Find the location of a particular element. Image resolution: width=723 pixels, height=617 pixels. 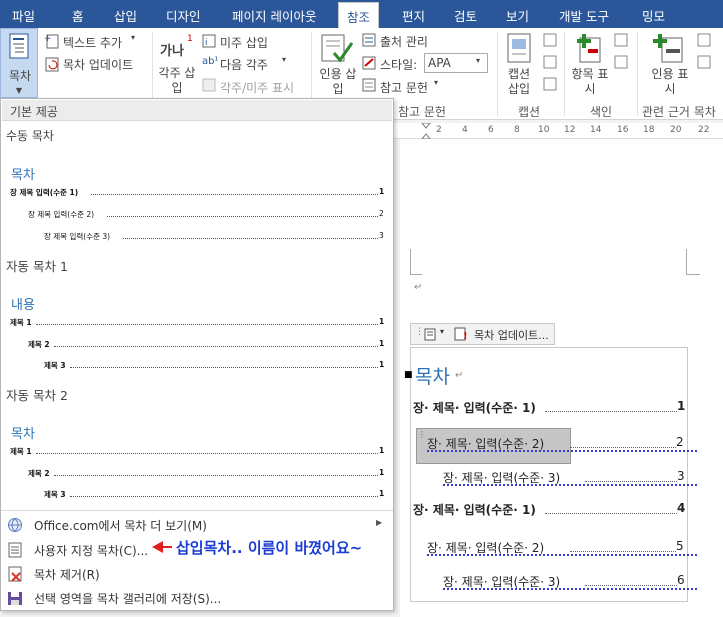

tab-mingmo: 밍모 is located at coordinates (653, 15).